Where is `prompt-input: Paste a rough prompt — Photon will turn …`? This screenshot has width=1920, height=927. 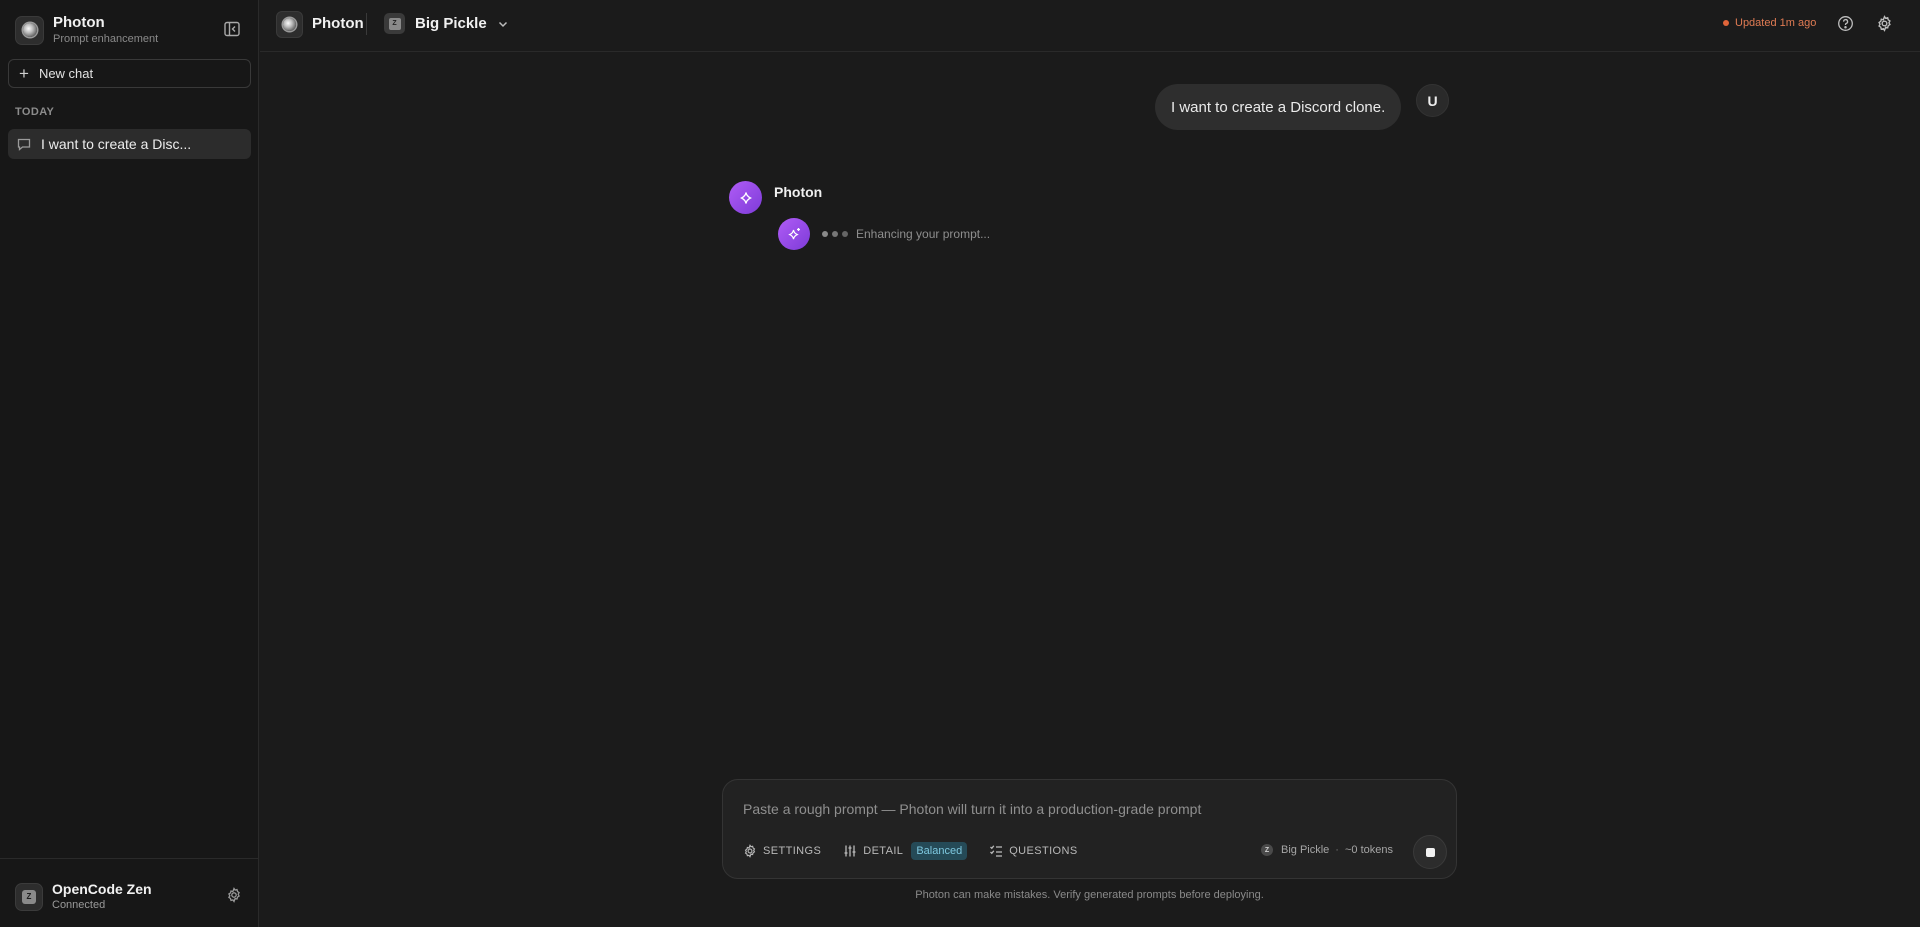
prompt-input: Paste a rough prompt — Photon will turn … is located at coordinates (972, 809).